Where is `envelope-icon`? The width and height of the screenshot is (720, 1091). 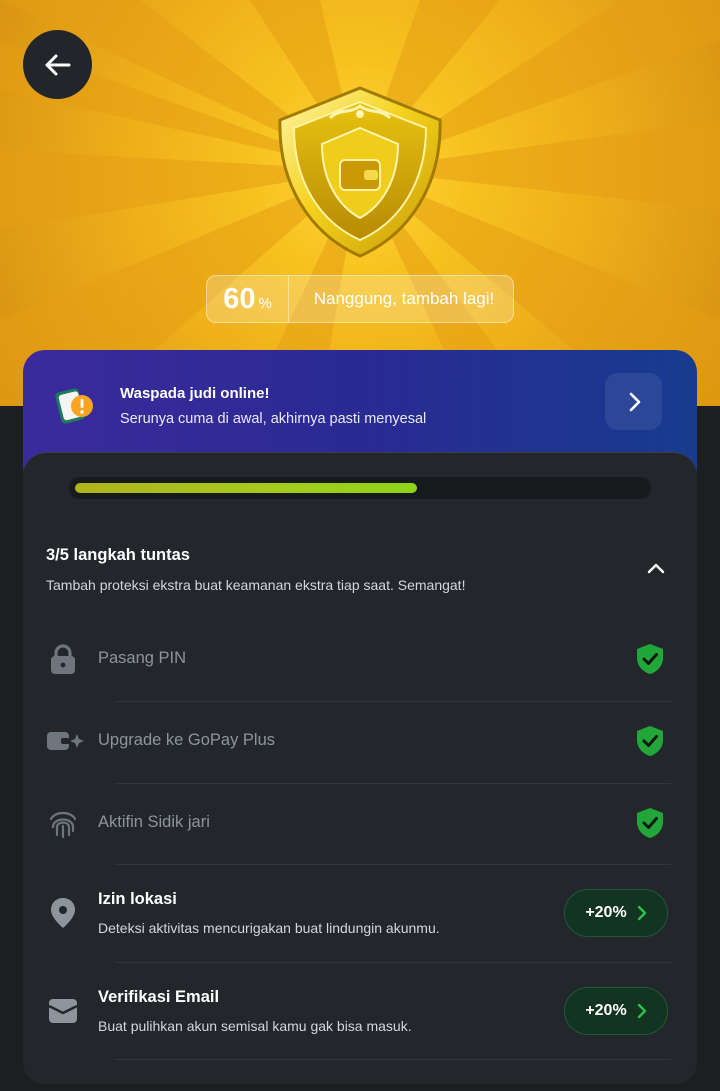 envelope-icon is located at coordinates (63, 1011).